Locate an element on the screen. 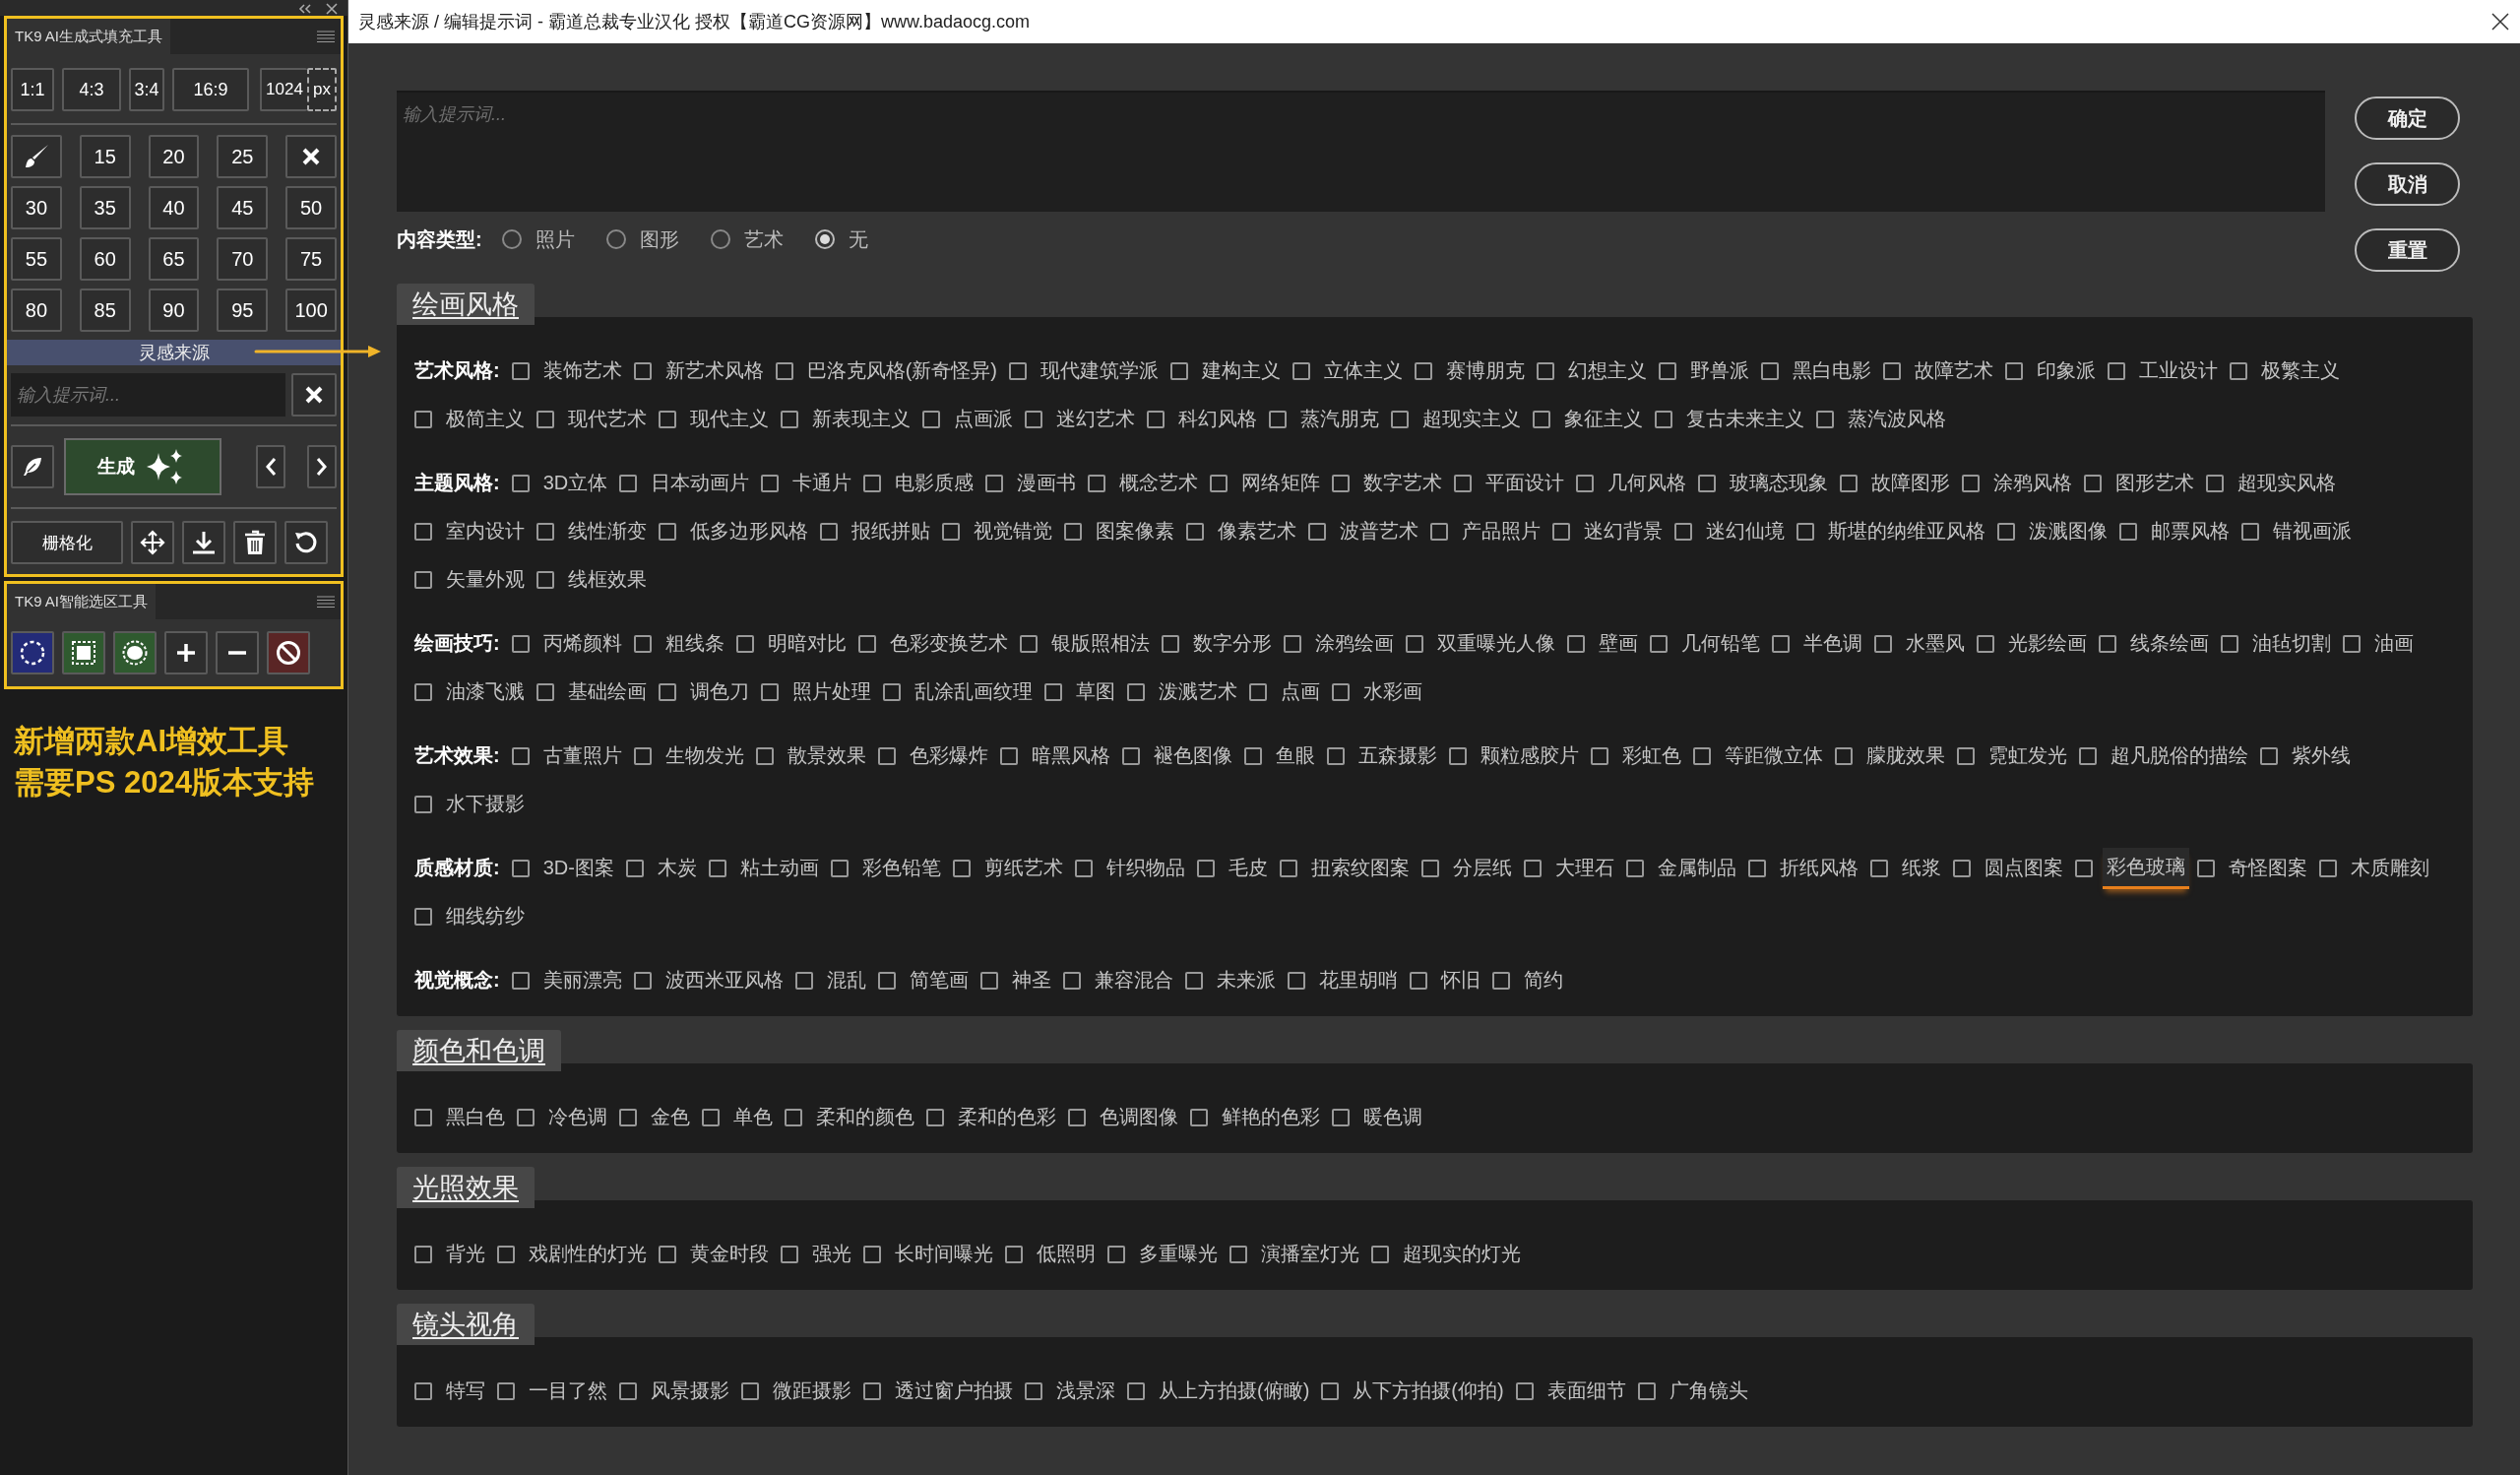 The image size is (2520, 1475). radio-button is located at coordinates (720, 239).